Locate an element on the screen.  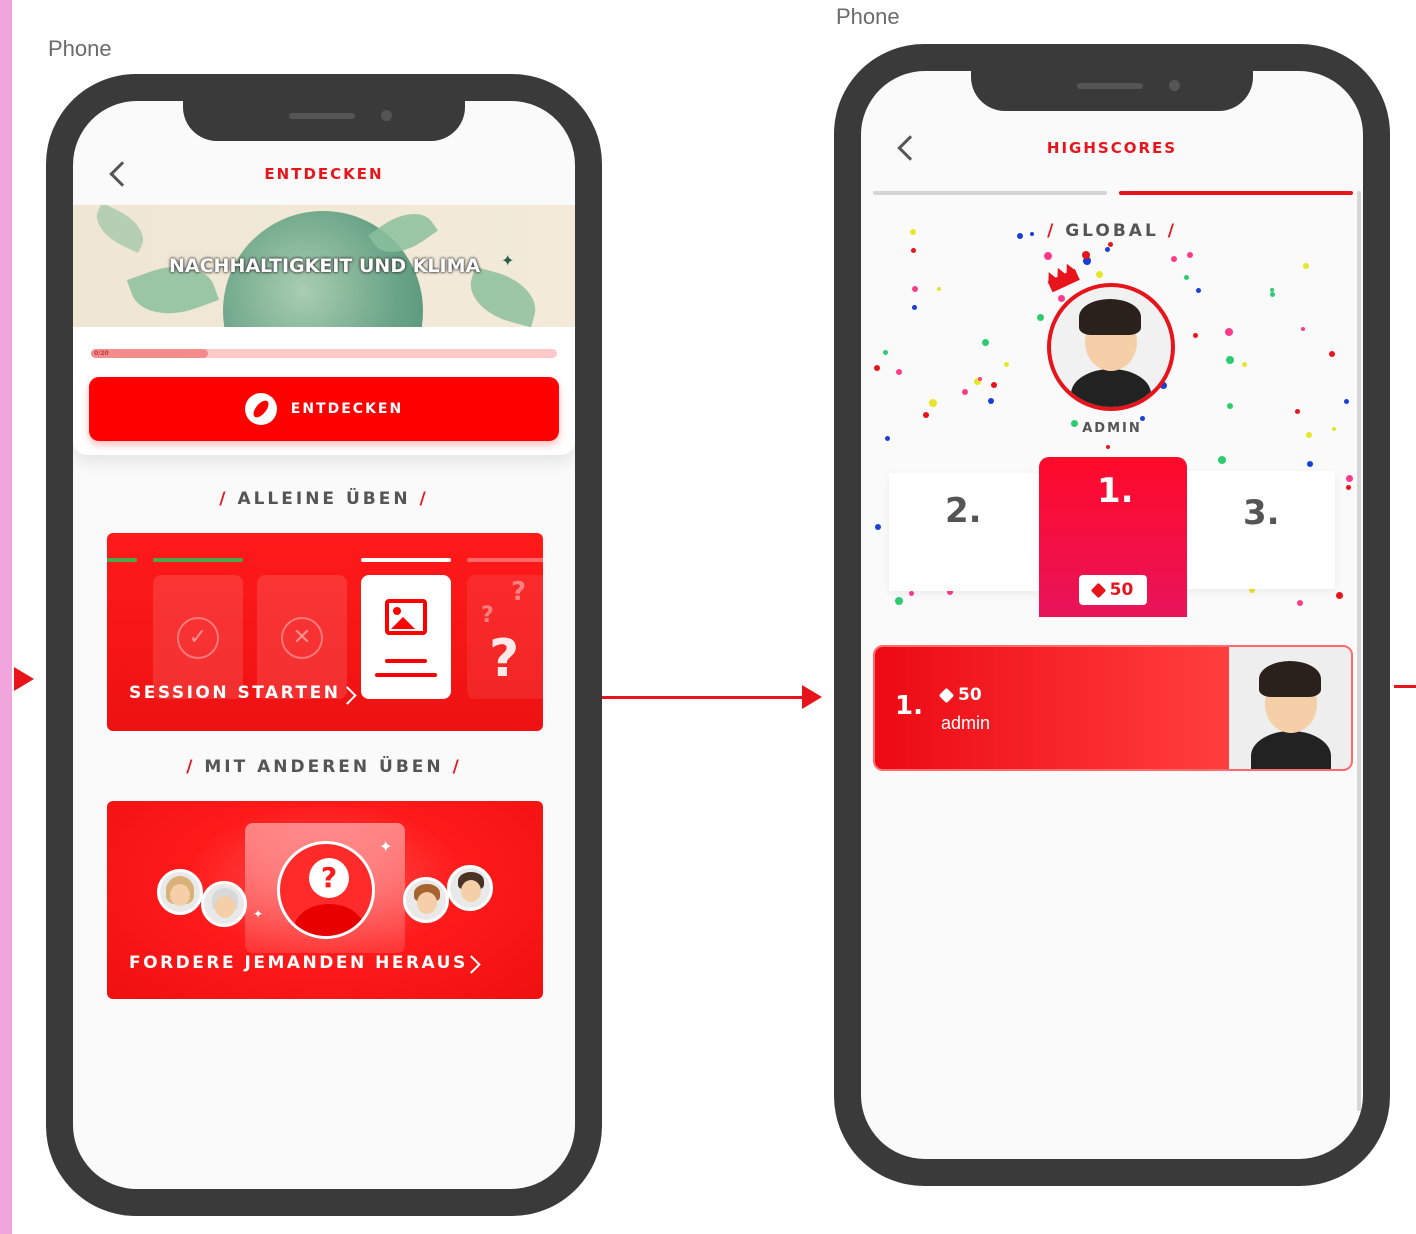
question-card is located at coordinates (406, 637).